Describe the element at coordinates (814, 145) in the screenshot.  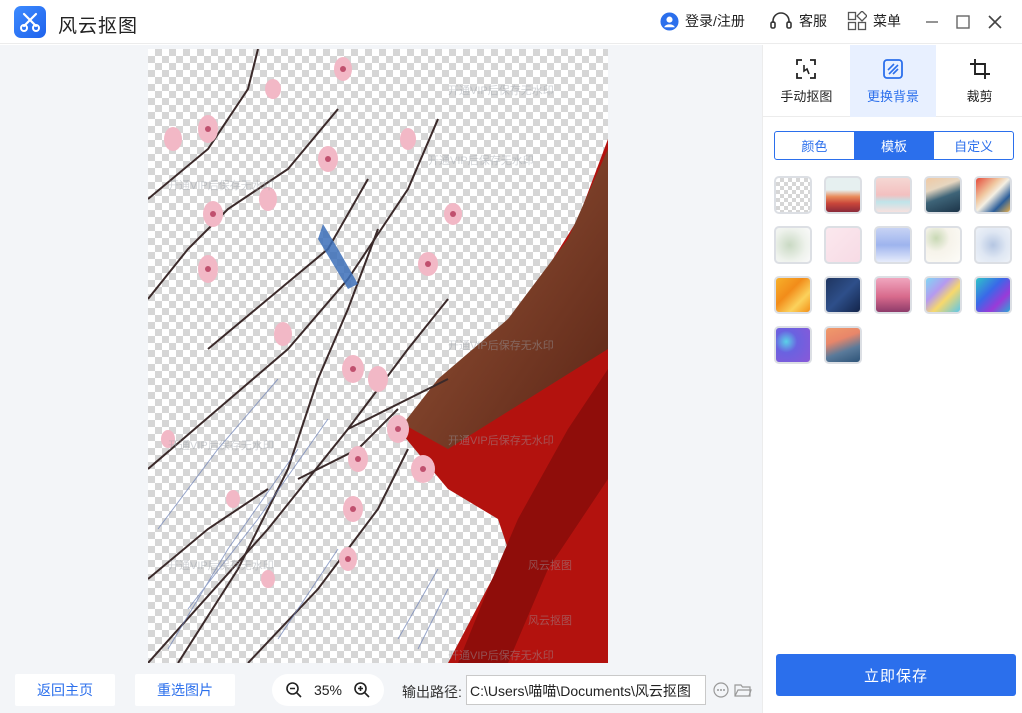
I see `segment-color: 颜色` at that location.